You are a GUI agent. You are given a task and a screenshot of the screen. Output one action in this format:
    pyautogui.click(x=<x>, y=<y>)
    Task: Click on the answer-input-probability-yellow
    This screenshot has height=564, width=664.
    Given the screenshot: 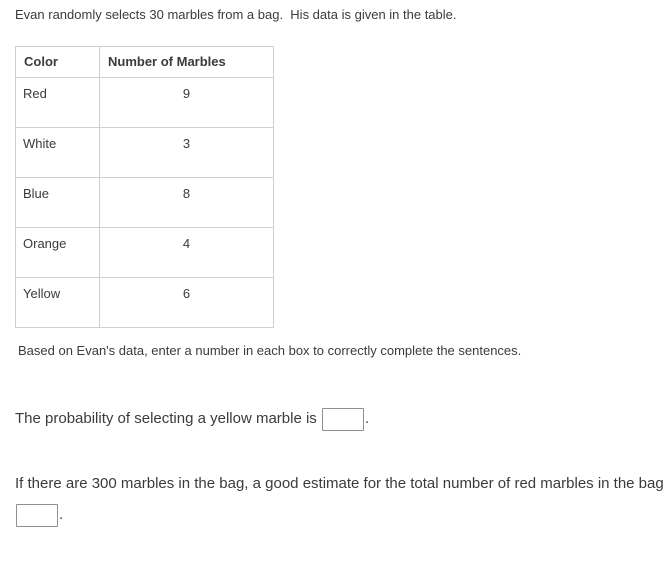 What is the action you would take?
    pyautogui.click(x=342, y=419)
    